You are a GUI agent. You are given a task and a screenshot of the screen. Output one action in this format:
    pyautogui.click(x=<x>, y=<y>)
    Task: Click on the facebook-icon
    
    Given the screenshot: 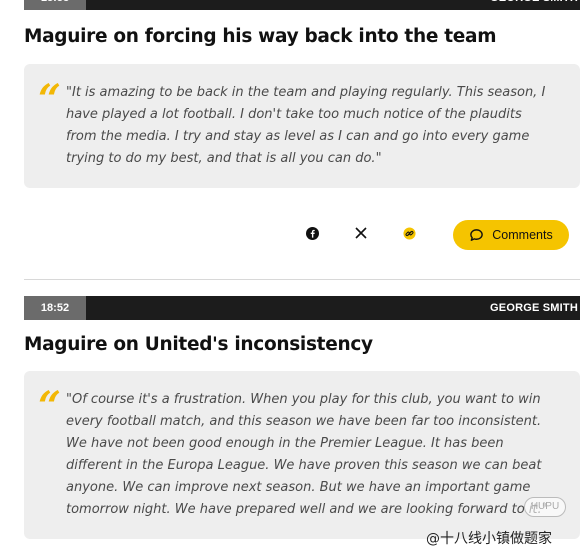 What is the action you would take?
    pyautogui.click(x=312, y=233)
    